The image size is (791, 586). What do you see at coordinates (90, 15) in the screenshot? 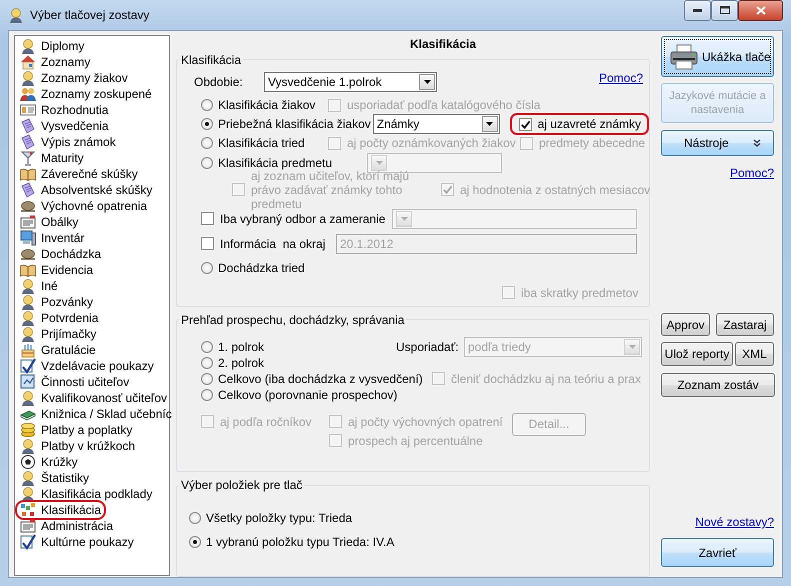
I see `window-title: Výber tlačovej zostavy` at bounding box center [90, 15].